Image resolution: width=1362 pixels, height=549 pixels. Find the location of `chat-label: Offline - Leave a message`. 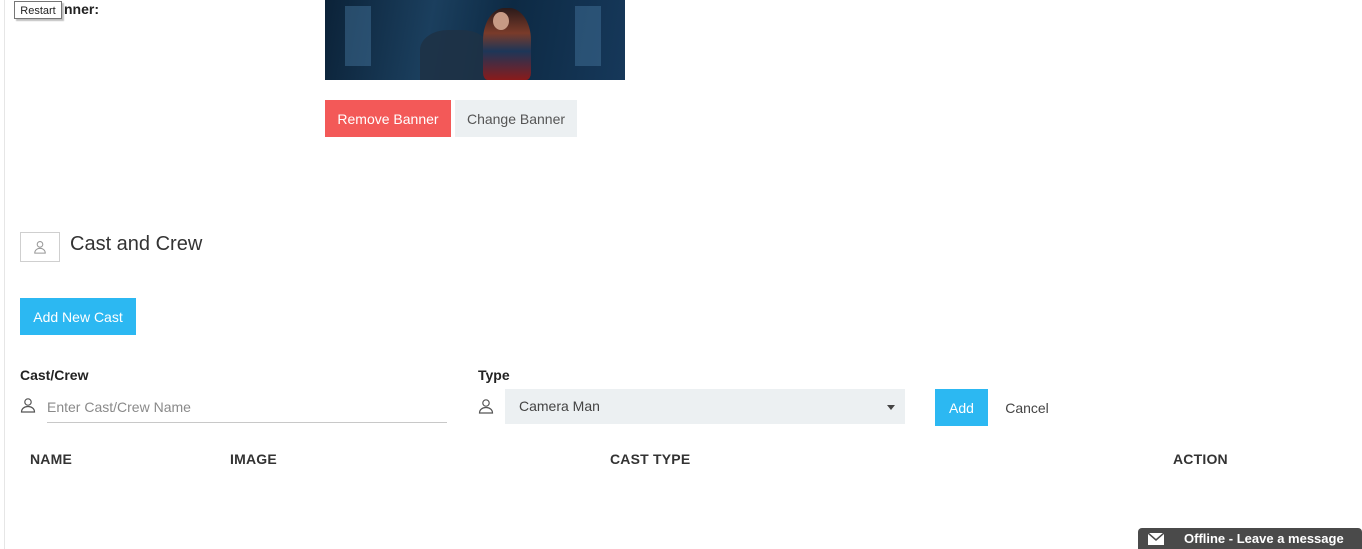

chat-label: Offline - Leave a message is located at coordinates (1264, 538).